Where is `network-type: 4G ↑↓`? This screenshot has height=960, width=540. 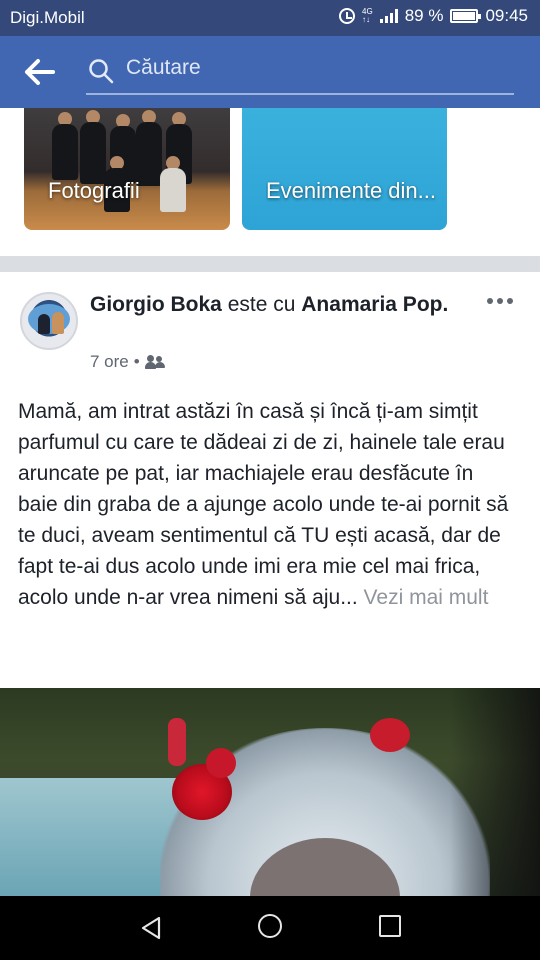
network-type: 4G ↑↓ is located at coordinates (367, 15).